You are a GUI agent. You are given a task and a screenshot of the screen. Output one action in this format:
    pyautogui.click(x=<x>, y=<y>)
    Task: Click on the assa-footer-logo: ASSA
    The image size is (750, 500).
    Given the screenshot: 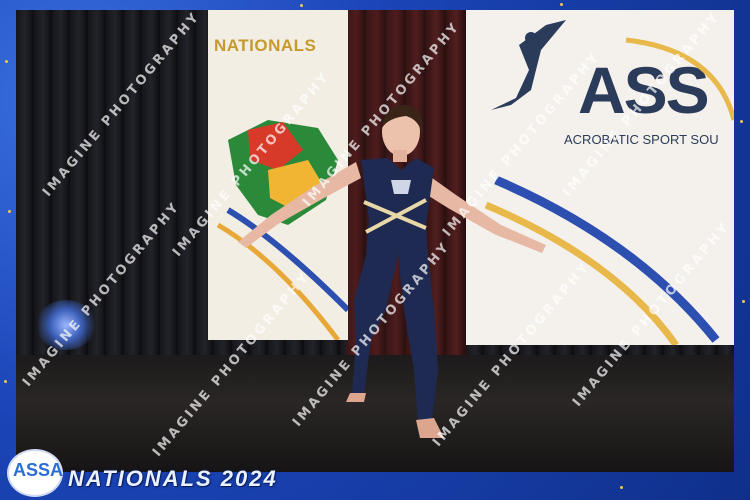 What is the action you would take?
    pyautogui.click(x=35, y=473)
    